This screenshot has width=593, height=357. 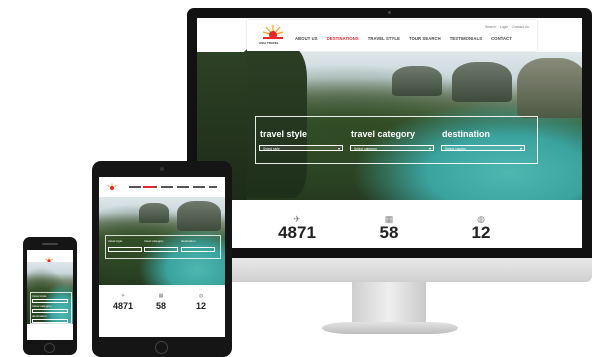 I want to click on tablet-camera, so click(x=162, y=169).